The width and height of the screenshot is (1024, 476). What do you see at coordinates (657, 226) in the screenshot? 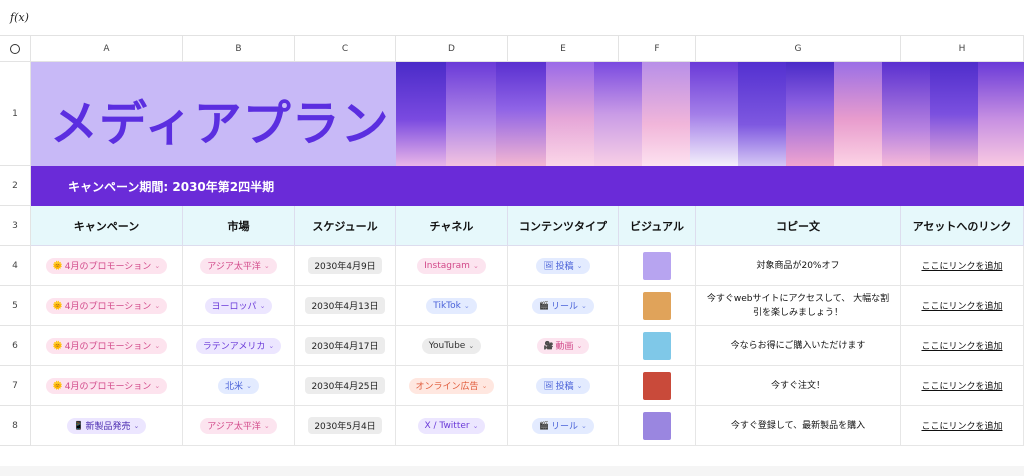
I see `header-visual: ビジュアル` at bounding box center [657, 226].